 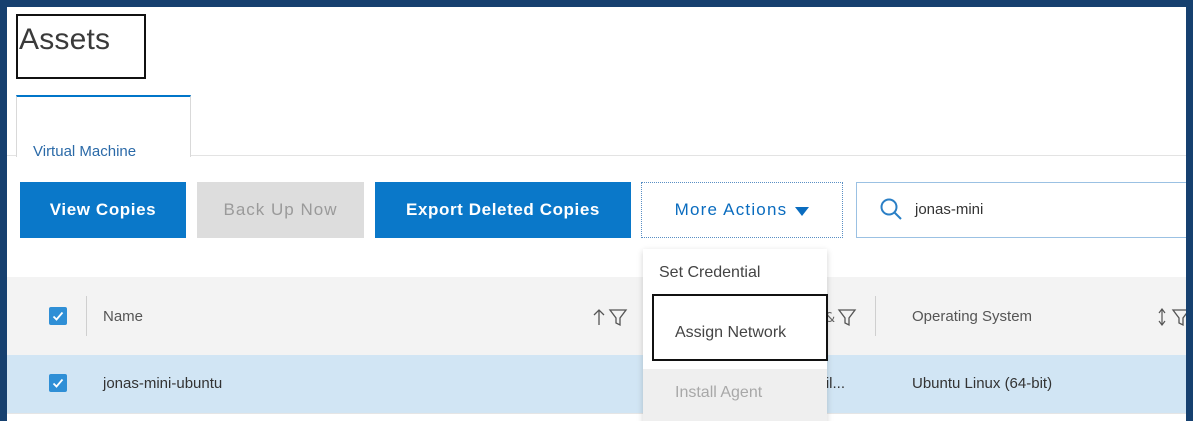 I want to click on menu-item-set-credential: Set Credential, so click(x=735, y=279).